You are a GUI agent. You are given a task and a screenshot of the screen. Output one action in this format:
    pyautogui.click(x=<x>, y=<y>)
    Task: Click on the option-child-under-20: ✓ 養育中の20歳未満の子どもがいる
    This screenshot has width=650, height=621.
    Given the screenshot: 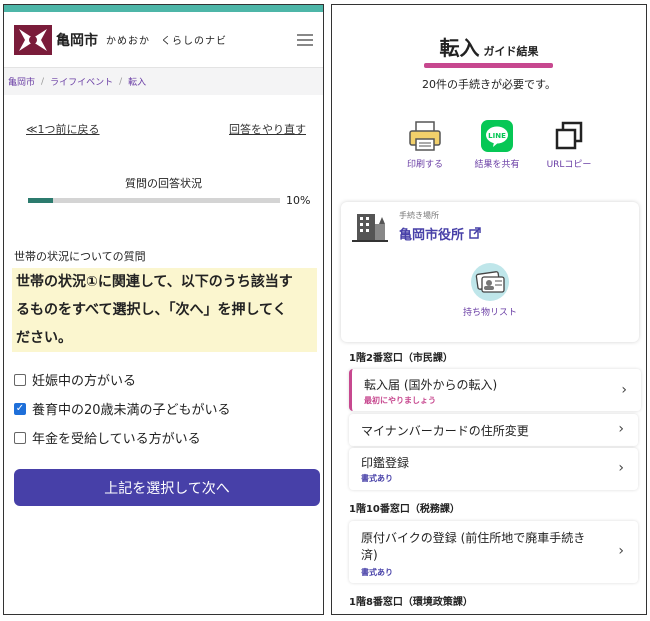 What is the action you would take?
    pyautogui.click(x=122, y=408)
    